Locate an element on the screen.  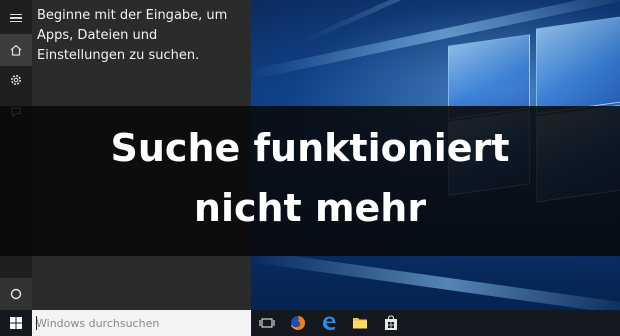
file-explorer-icon is located at coordinates (360, 323).